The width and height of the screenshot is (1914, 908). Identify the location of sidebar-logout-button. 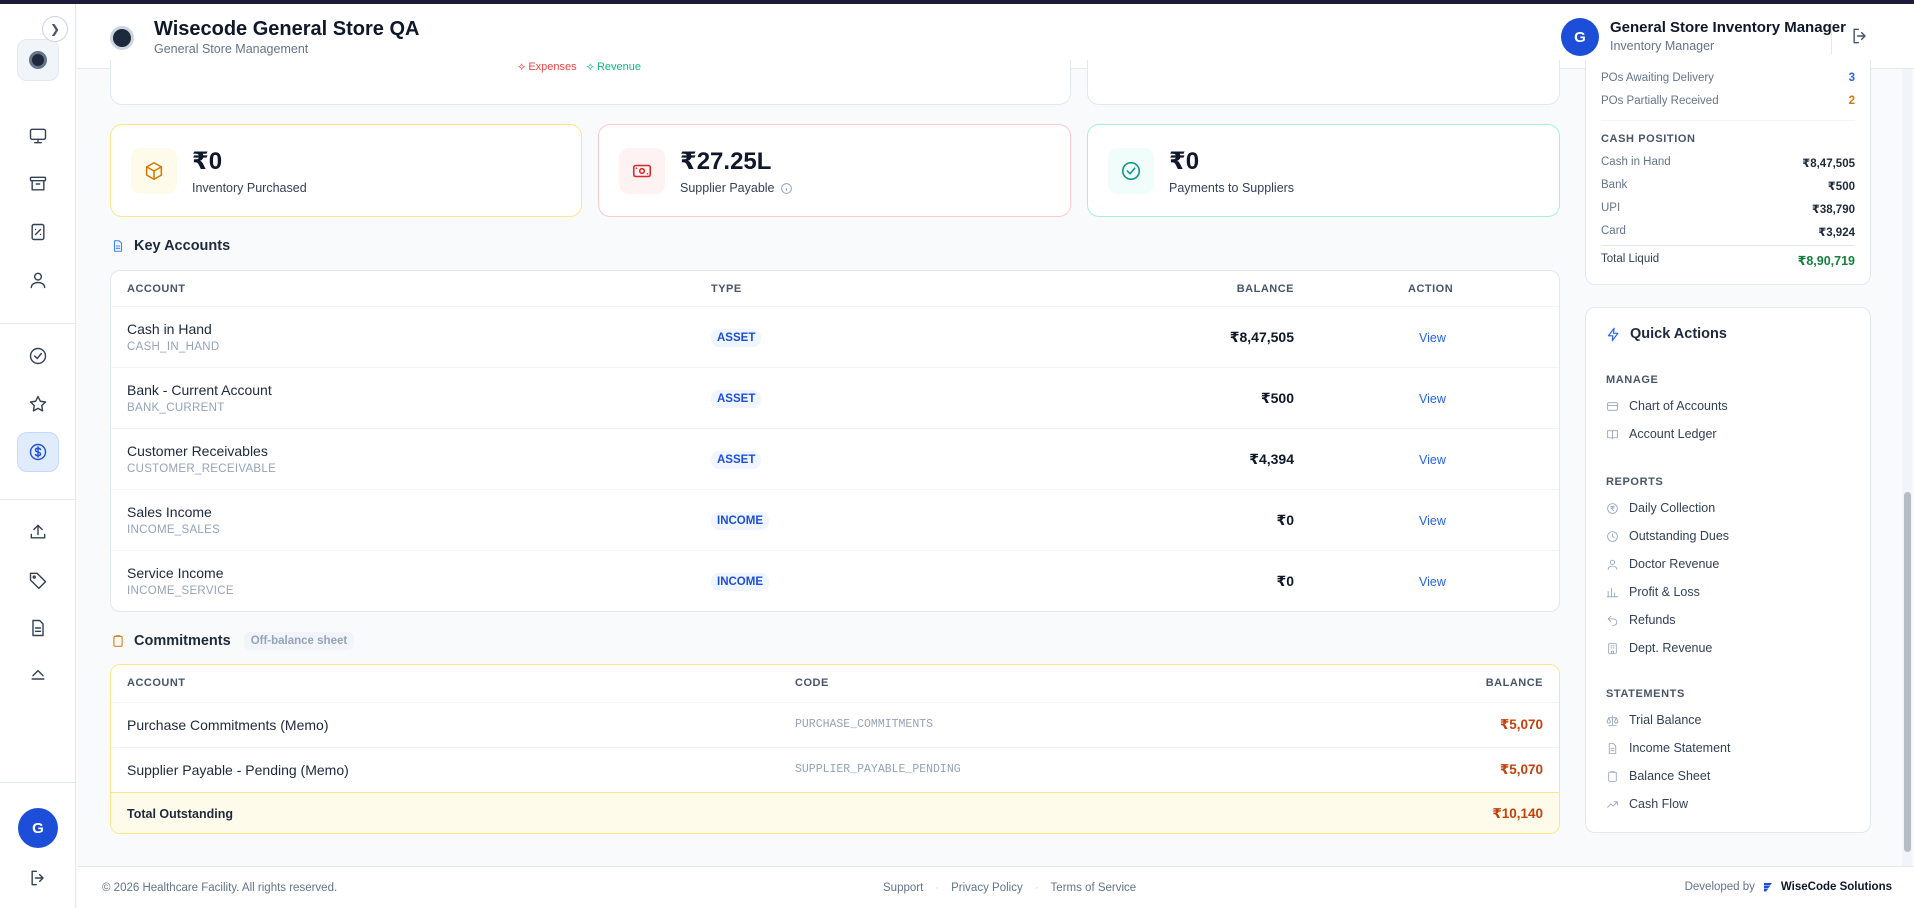
(38, 878).